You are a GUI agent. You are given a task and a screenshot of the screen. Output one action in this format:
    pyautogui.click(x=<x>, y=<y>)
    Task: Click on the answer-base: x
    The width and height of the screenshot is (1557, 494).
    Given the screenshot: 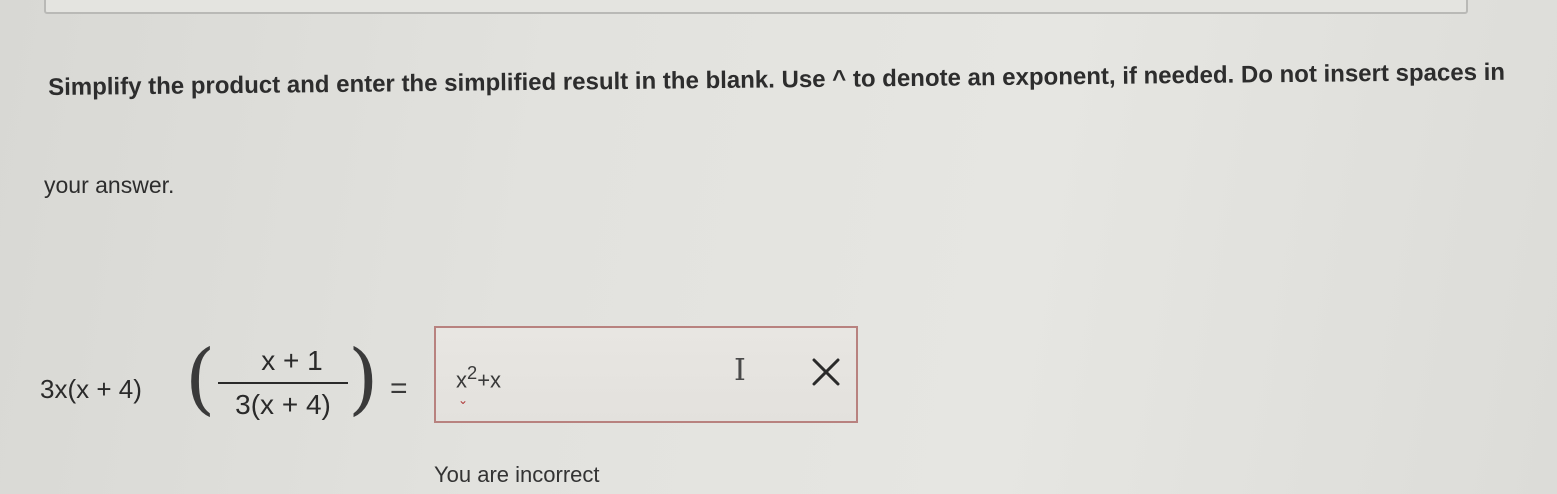 What is the action you would take?
    pyautogui.click(x=461, y=380)
    